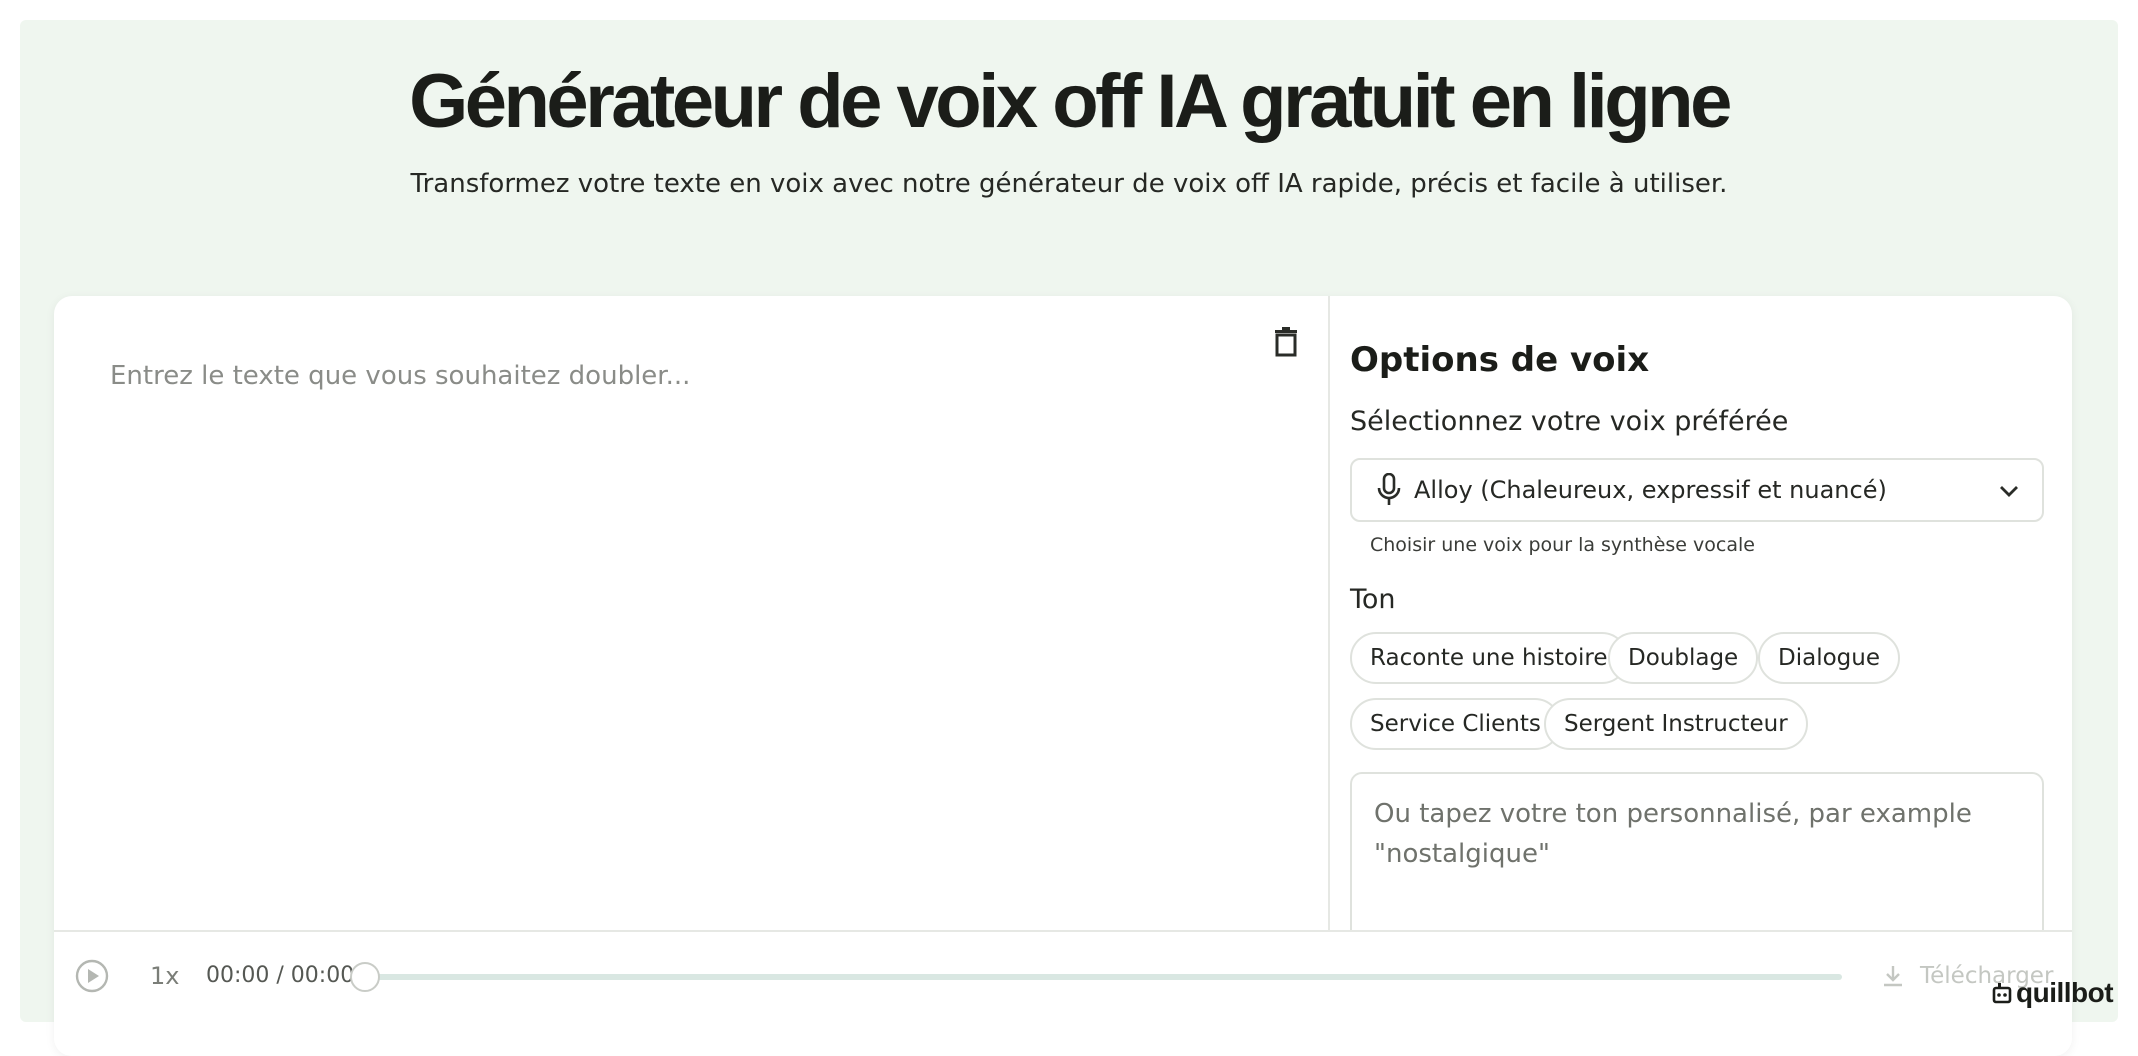 This screenshot has width=2138, height=1056. Describe the element at coordinates (1562, 545) in the screenshot. I see `voice-helper-text: Choisir une voix pour la synthèse vocale` at that location.